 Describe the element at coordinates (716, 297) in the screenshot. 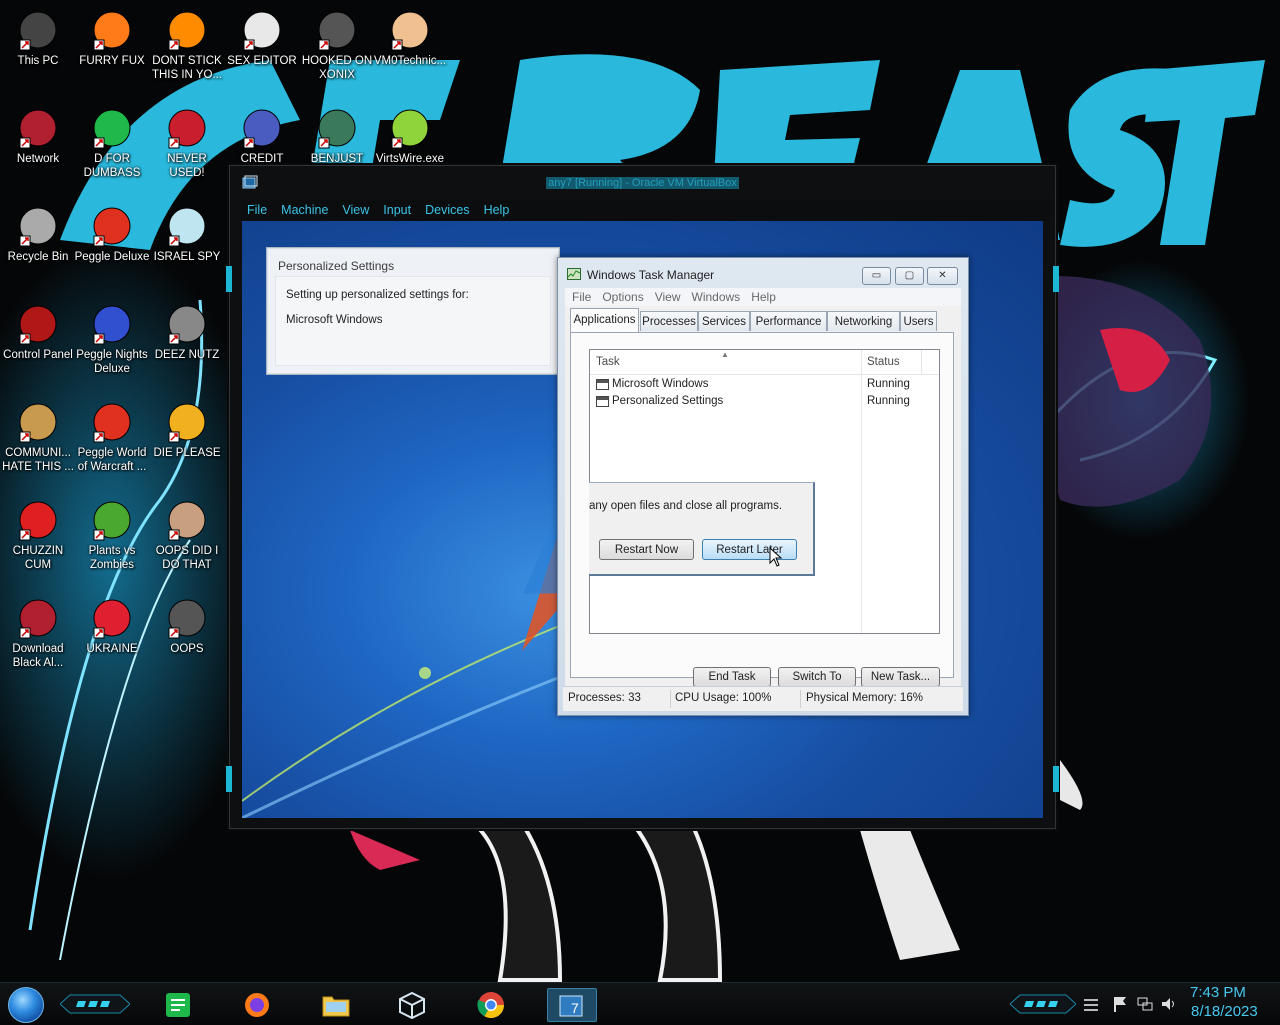

I see `menu-windows: Windows` at that location.